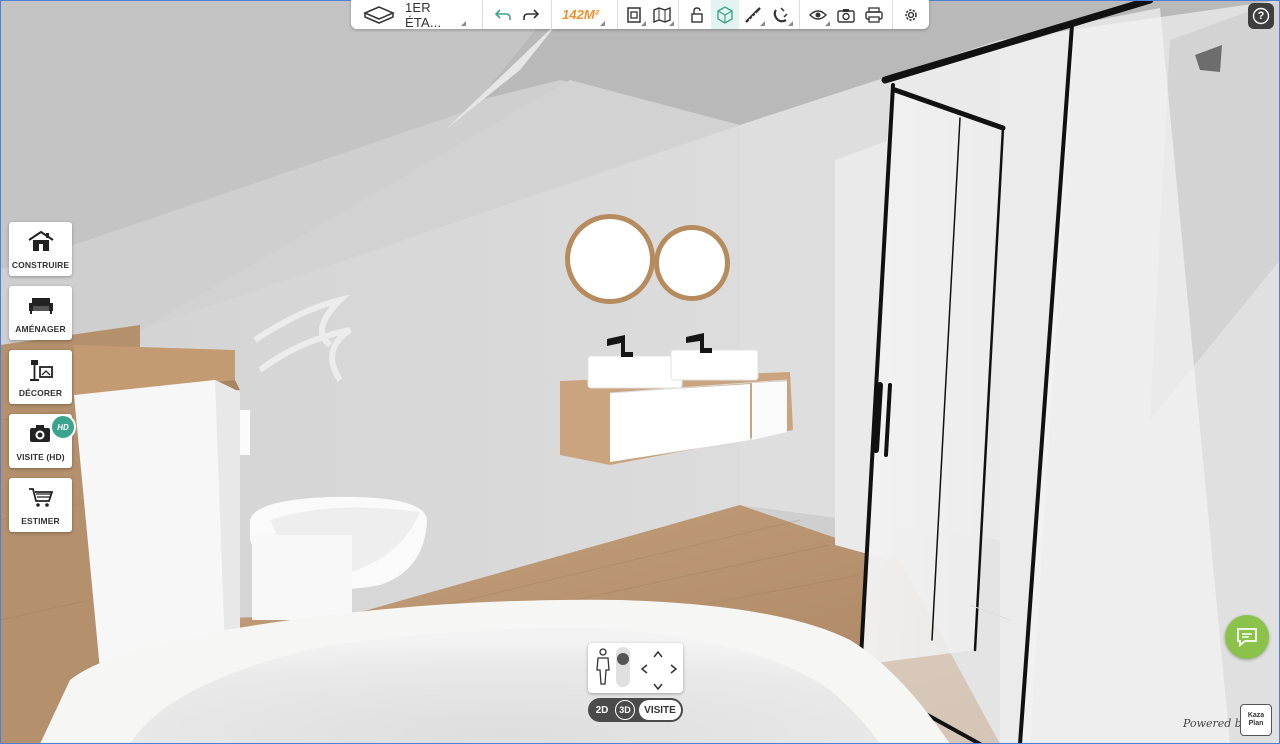 This screenshot has width=1280, height=744. I want to click on view-mode-switch: 2D 3D VISITE, so click(635, 710).